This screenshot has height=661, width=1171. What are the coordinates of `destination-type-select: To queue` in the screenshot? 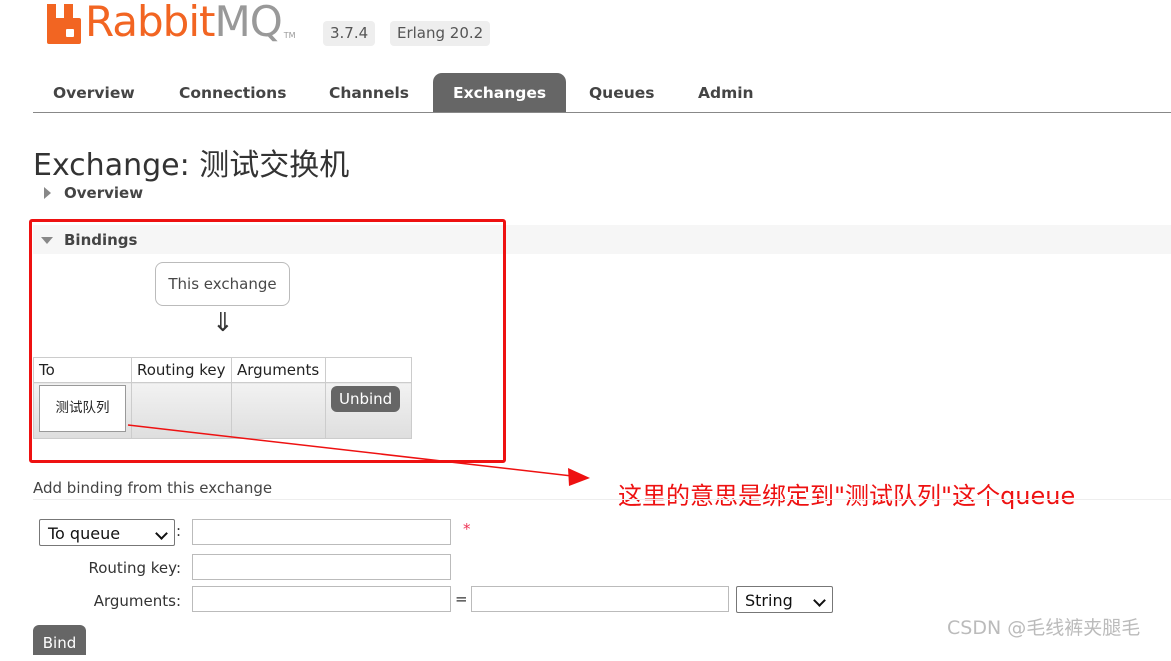 It's located at (107, 532).